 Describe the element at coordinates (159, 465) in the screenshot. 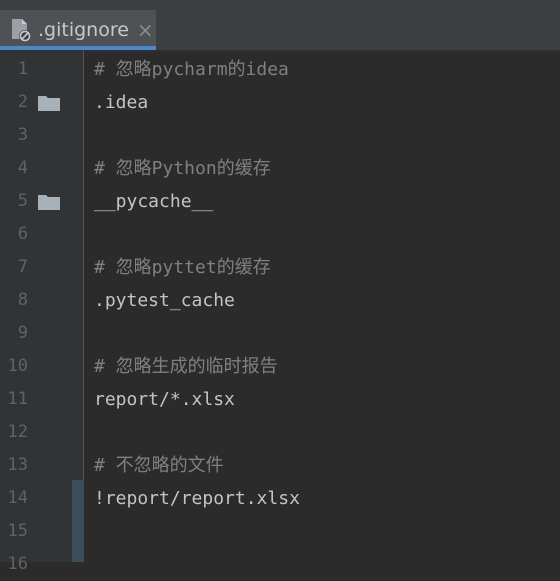

I see `comment-text: # 不忽略的文件` at that location.